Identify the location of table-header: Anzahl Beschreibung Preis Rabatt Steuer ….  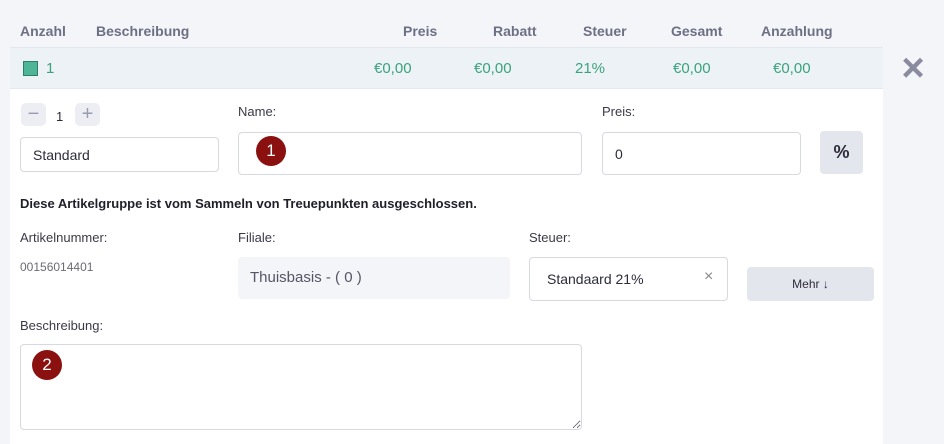
(446, 29).